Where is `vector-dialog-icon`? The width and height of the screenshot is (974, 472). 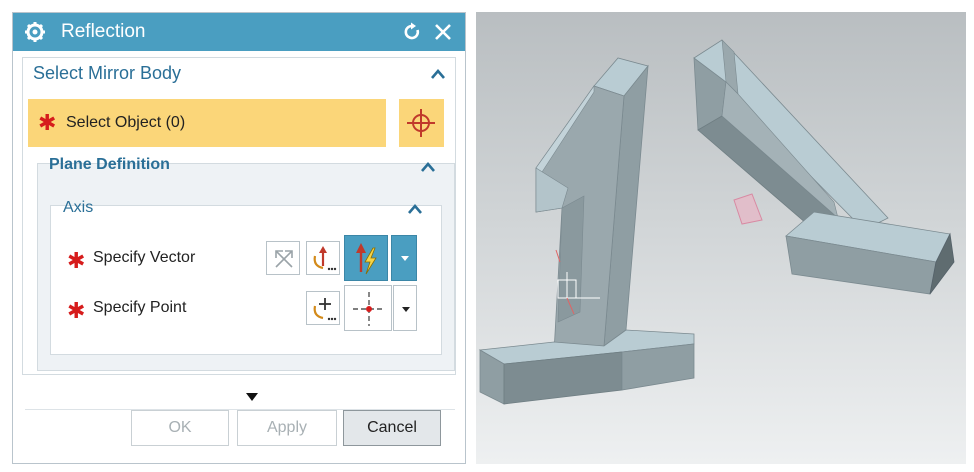 vector-dialog-icon is located at coordinates (325, 258).